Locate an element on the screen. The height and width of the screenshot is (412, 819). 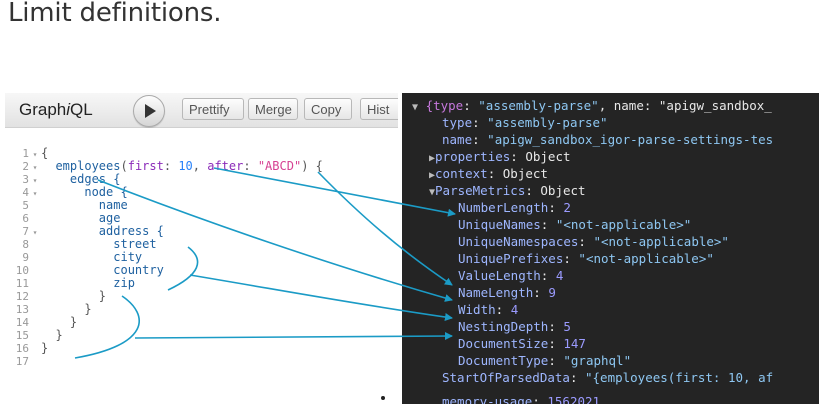
code-punc: , is located at coordinates (196, 166).